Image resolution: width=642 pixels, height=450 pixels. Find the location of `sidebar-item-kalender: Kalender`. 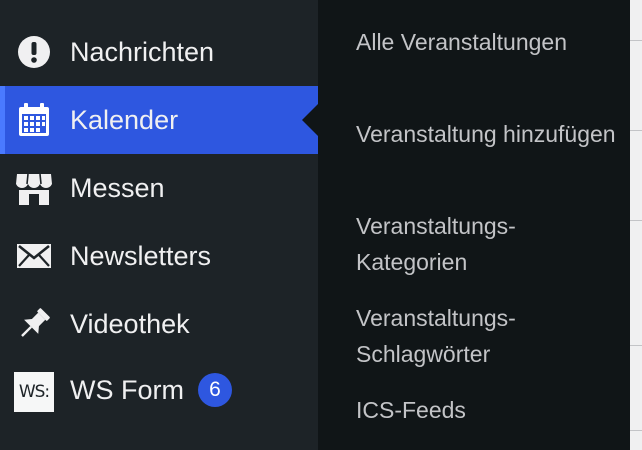

sidebar-item-kalender: Kalender is located at coordinates (159, 120).